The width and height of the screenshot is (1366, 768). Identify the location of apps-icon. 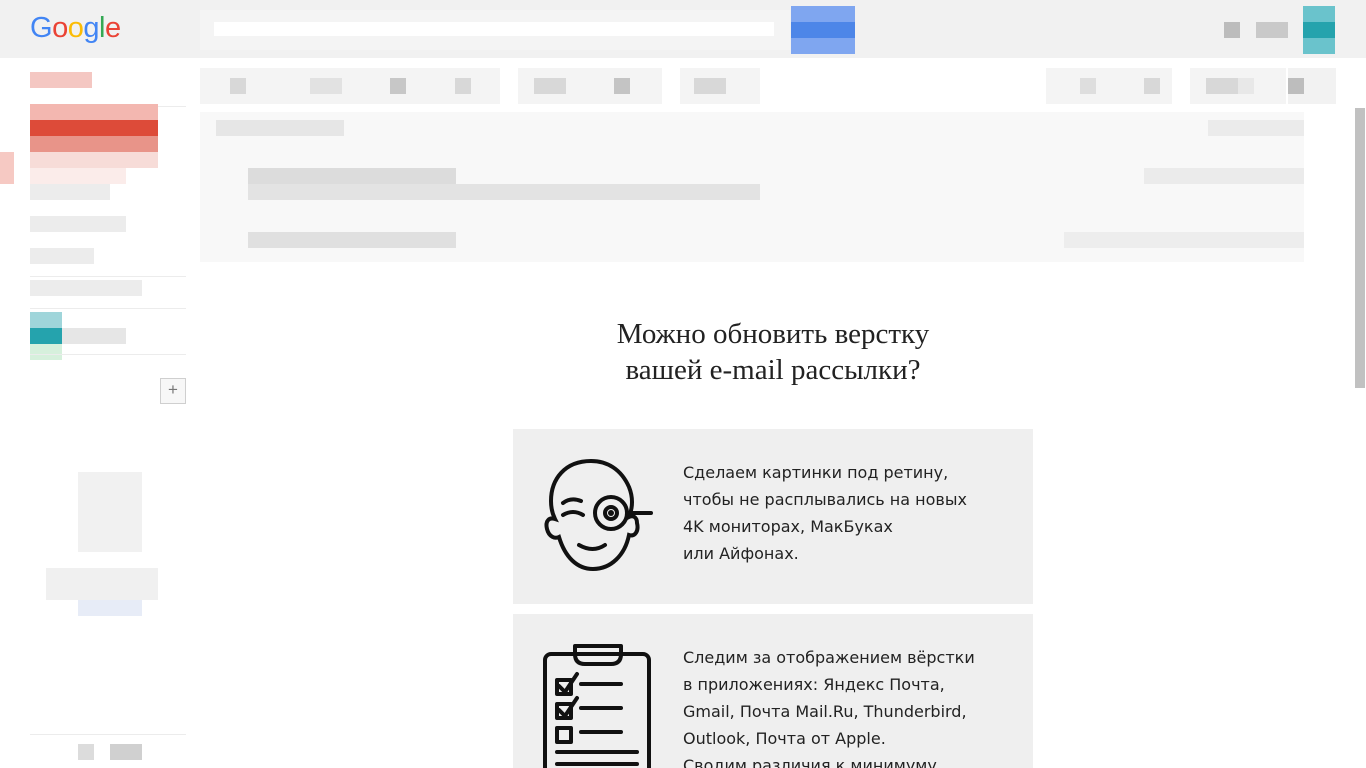
(1232, 30).